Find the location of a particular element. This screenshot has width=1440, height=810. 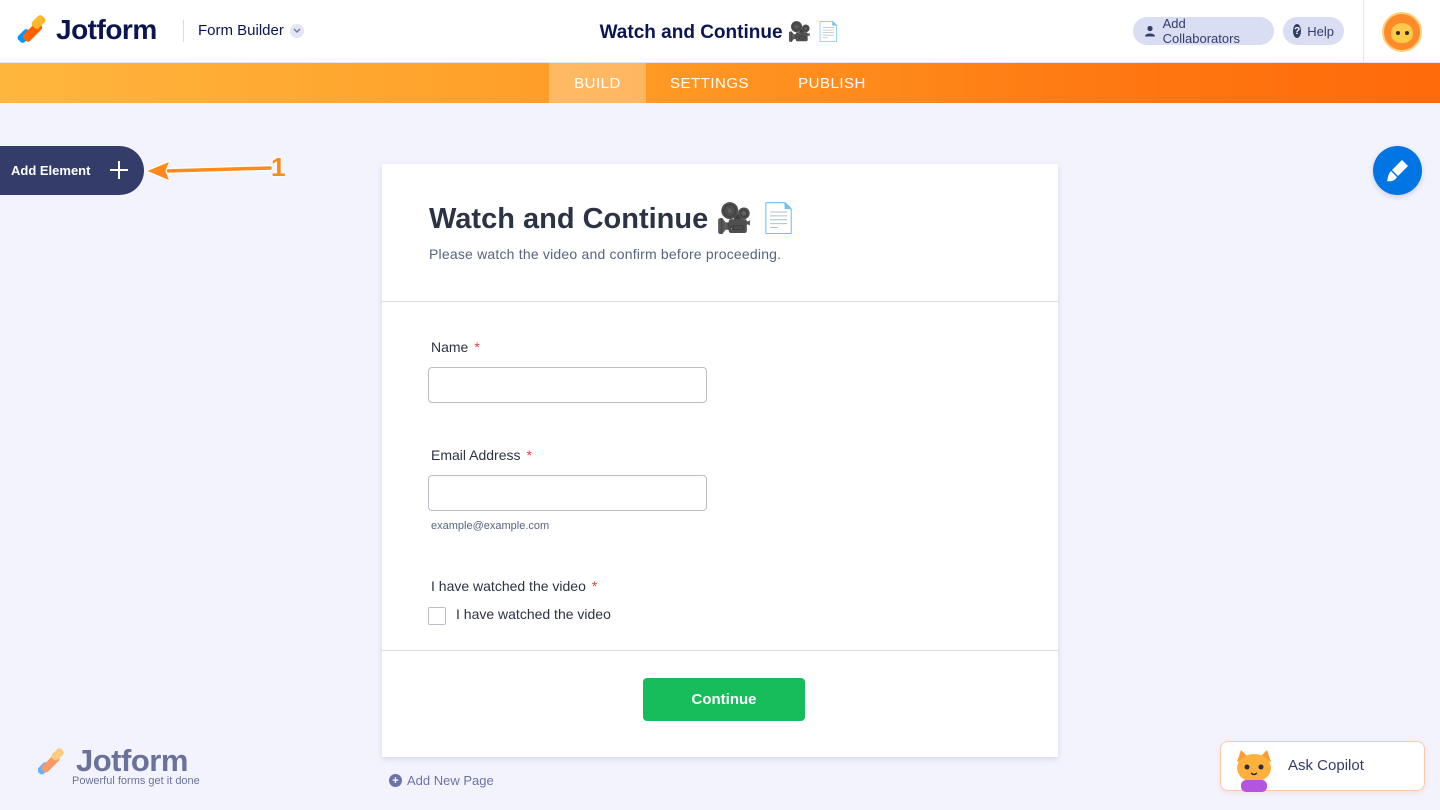

name-label-text: Name is located at coordinates (450, 347).